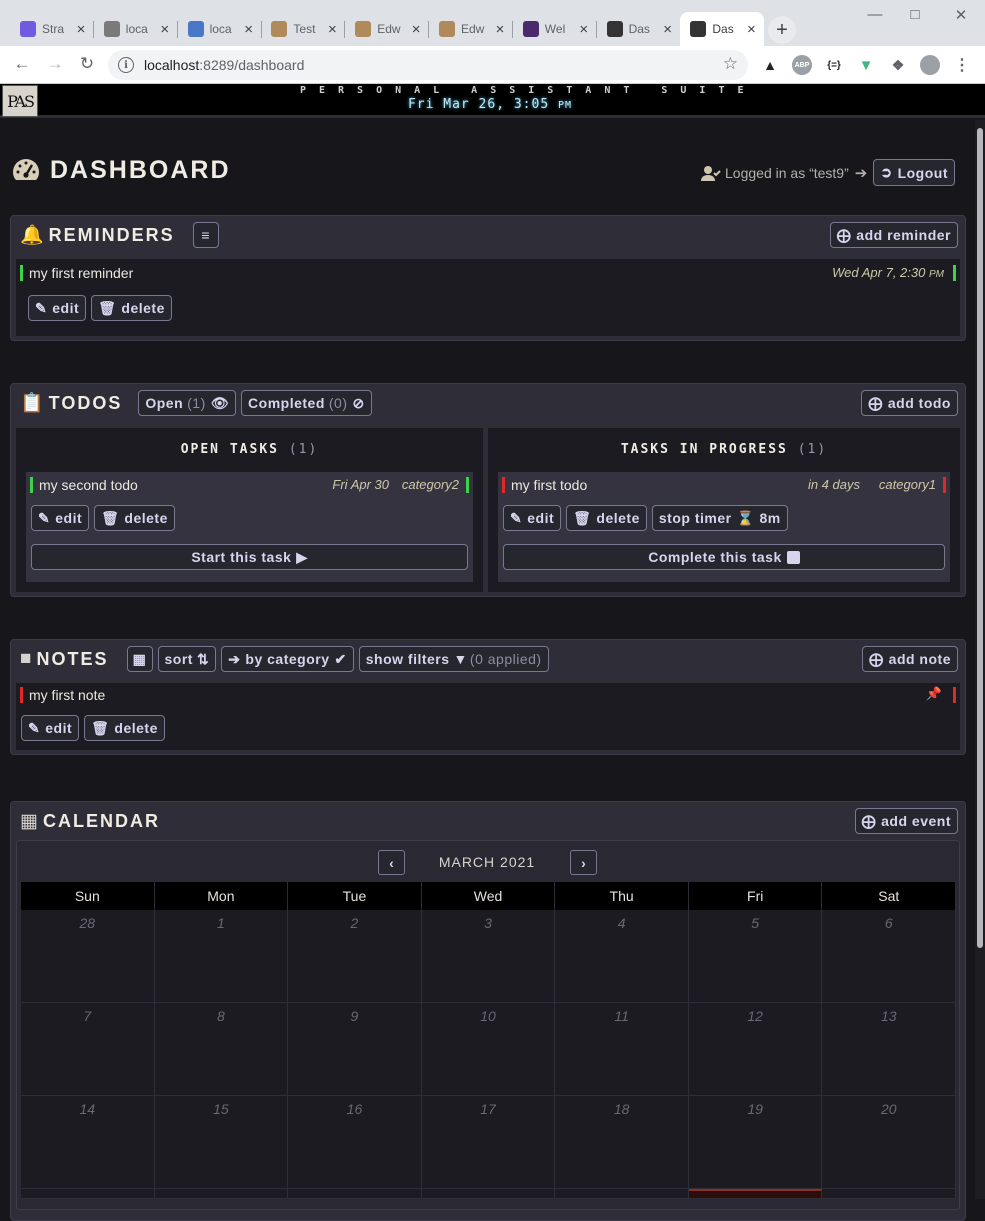 The image size is (985, 1221). Describe the element at coordinates (303, 29) in the screenshot. I see `browser-tab: Test ×` at that location.